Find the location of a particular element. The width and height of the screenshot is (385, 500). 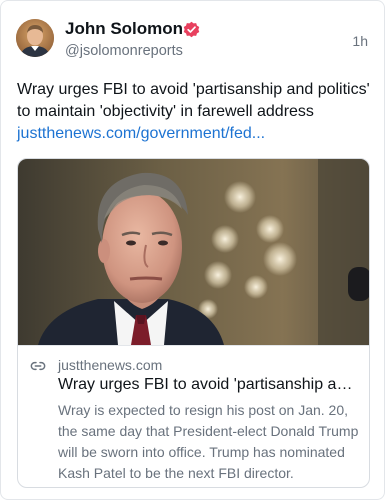

post-timestamp: 1h is located at coordinates (360, 41).